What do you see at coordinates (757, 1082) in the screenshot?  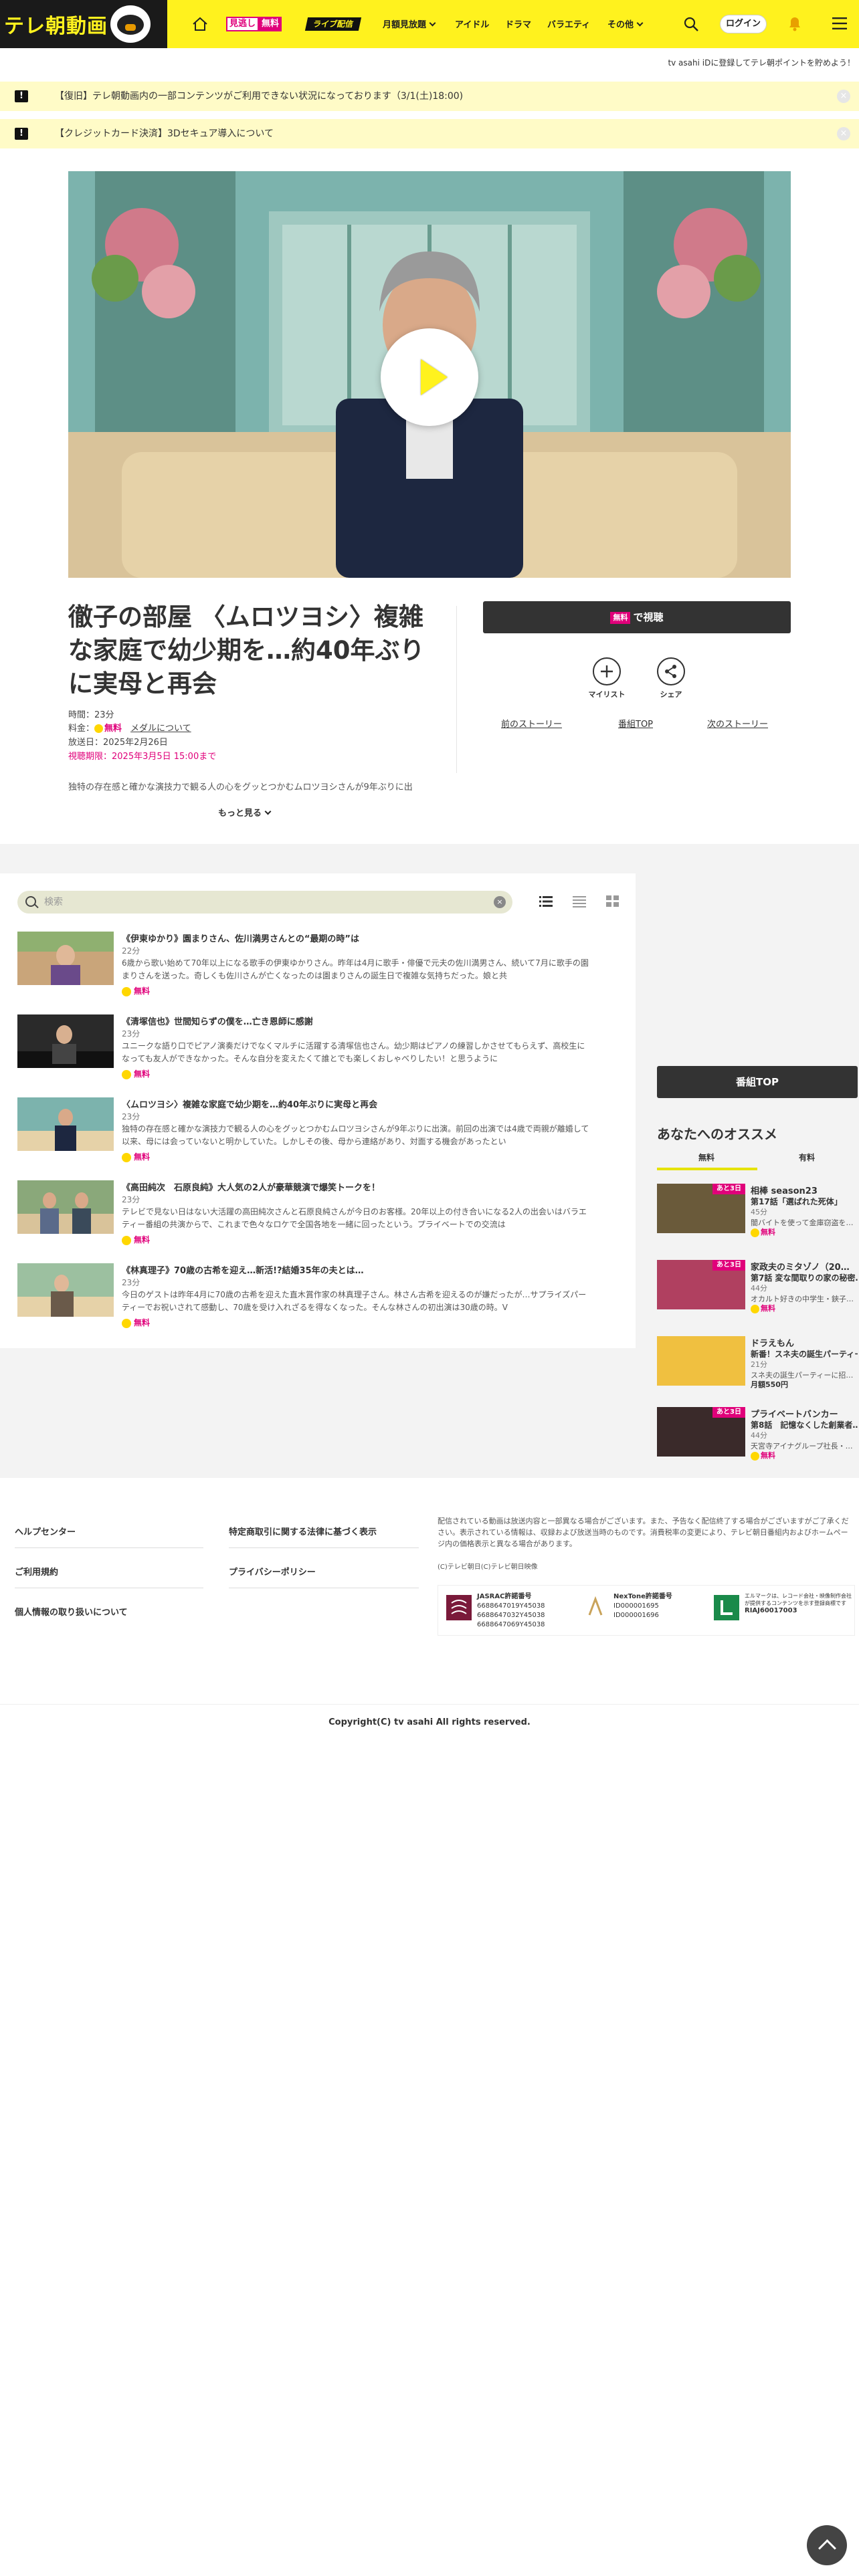 I see `program-top-button: 番組TOP` at bounding box center [757, 1082].